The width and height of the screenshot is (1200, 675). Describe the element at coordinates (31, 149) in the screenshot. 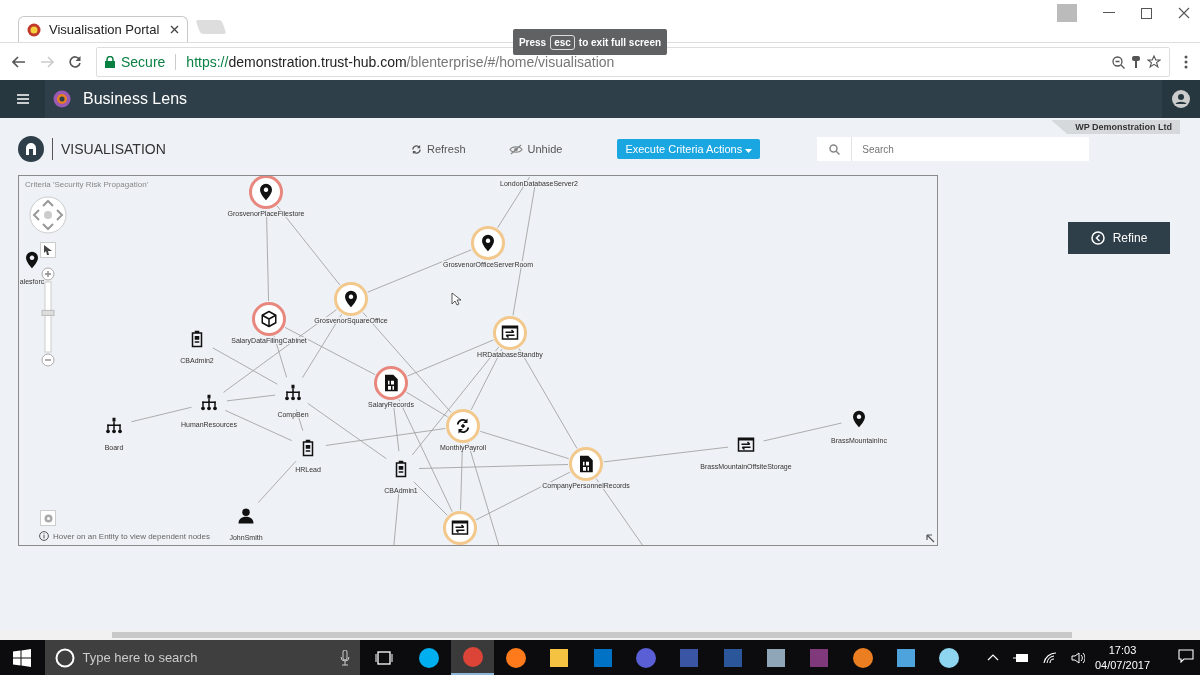

I see `home-icon` at that location.